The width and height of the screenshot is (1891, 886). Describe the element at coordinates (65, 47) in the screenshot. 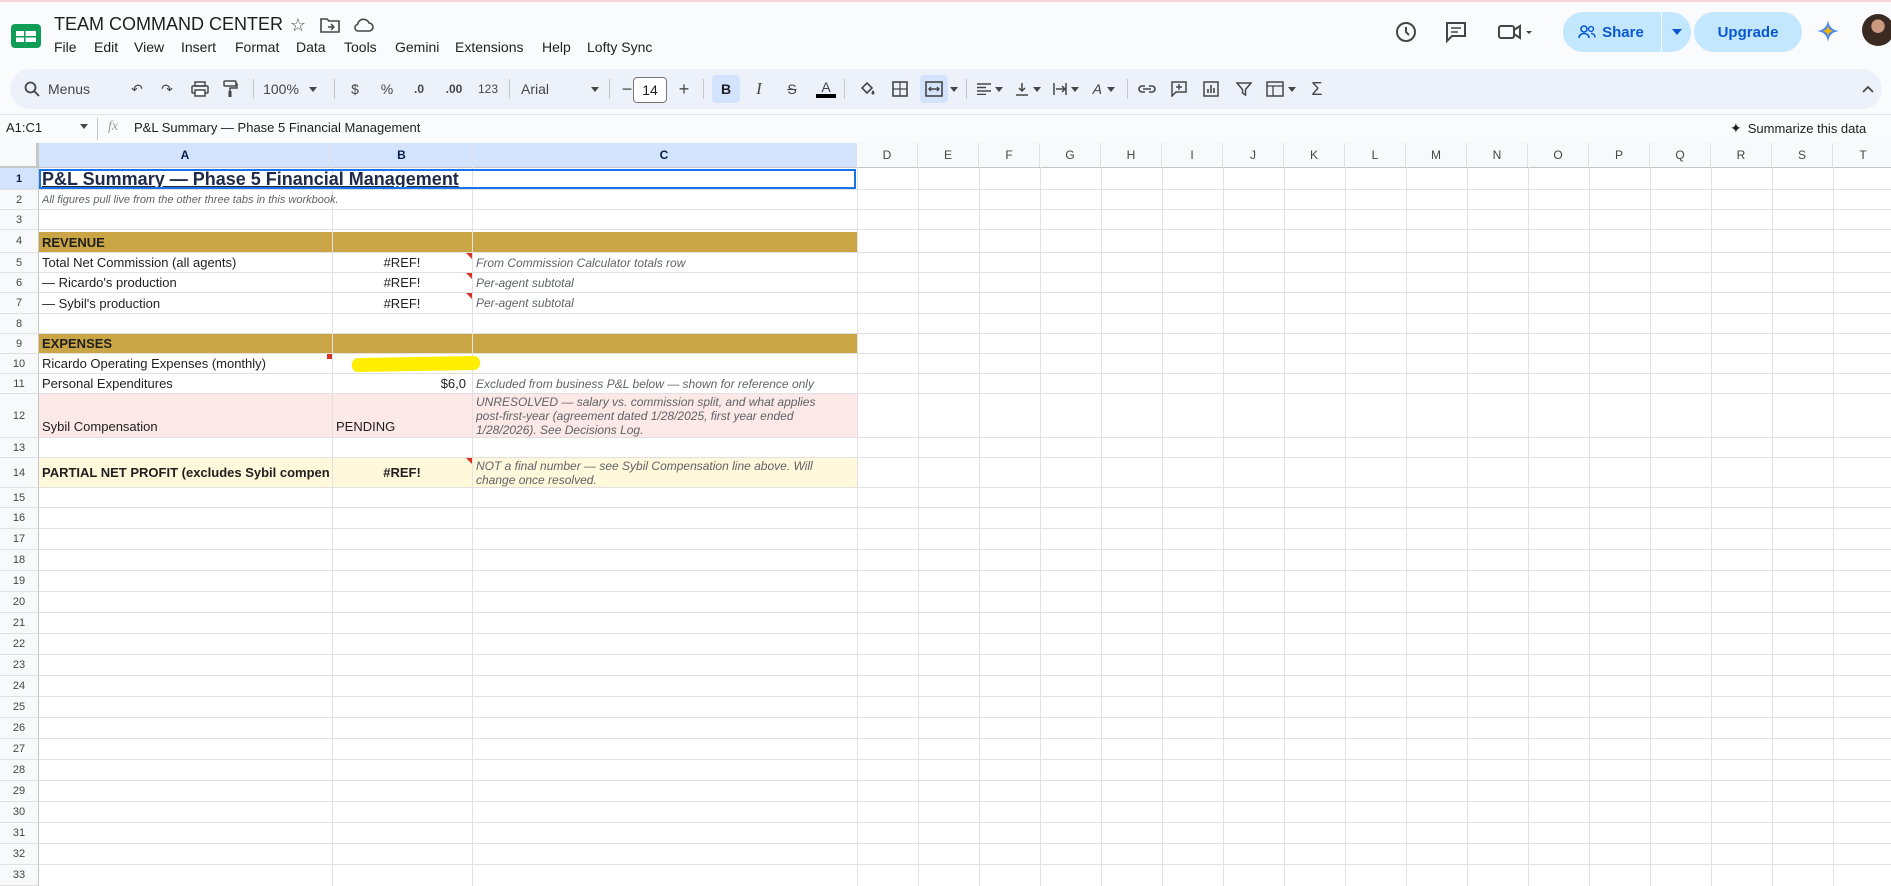

I see `menu-file: File` at that location.